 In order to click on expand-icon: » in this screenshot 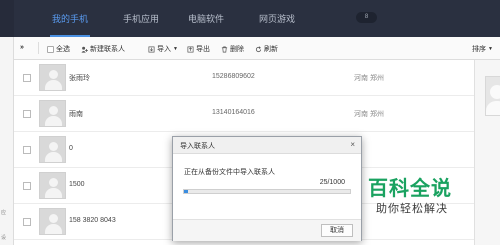, I will do `click(22, 47)`.